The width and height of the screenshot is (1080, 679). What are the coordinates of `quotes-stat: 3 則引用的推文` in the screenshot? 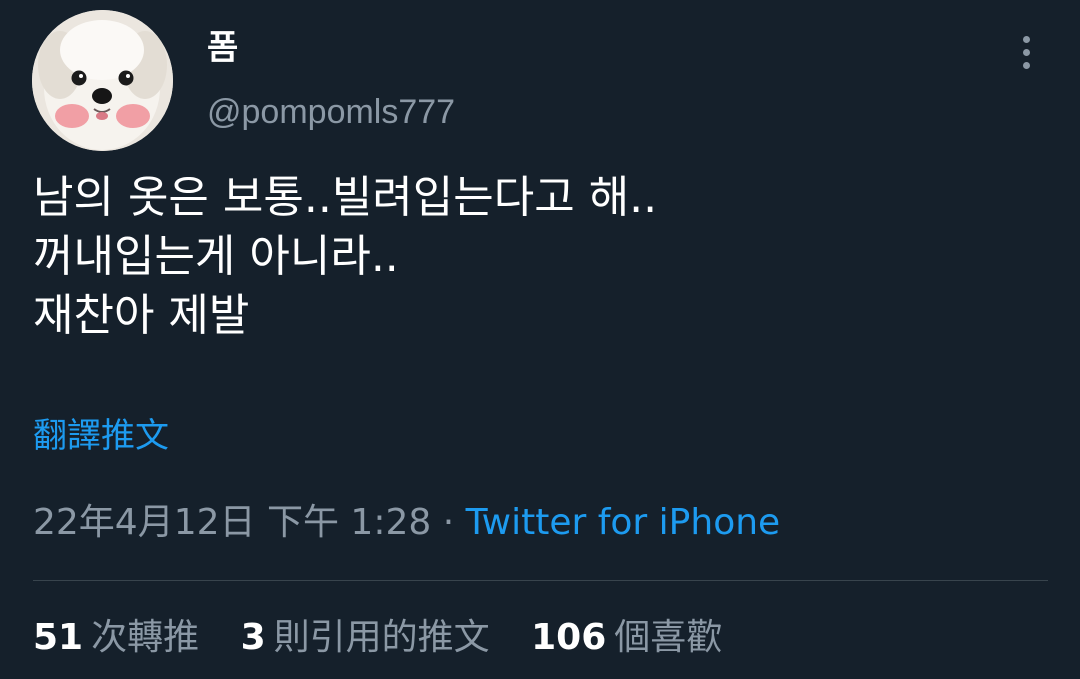 It's located at (365, 638).